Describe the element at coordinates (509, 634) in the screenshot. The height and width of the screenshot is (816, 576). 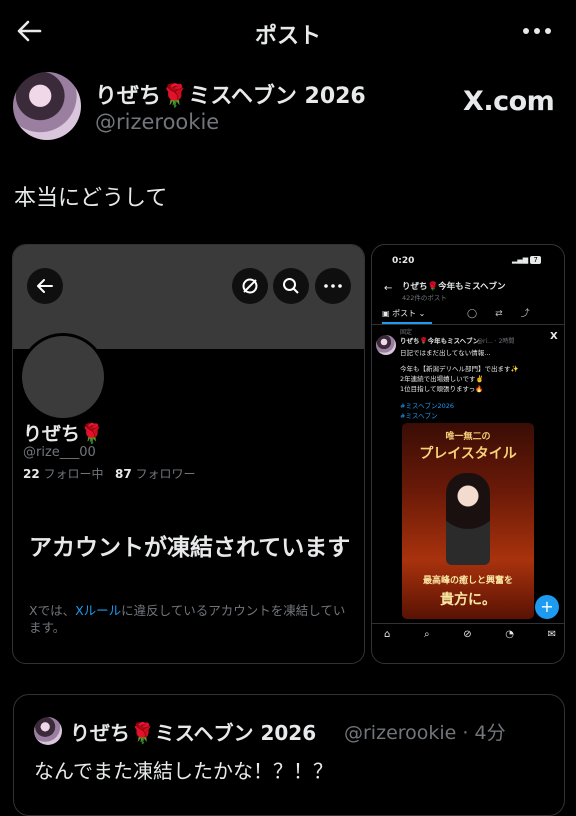
I see `notifications-icon: ◔` at that location.